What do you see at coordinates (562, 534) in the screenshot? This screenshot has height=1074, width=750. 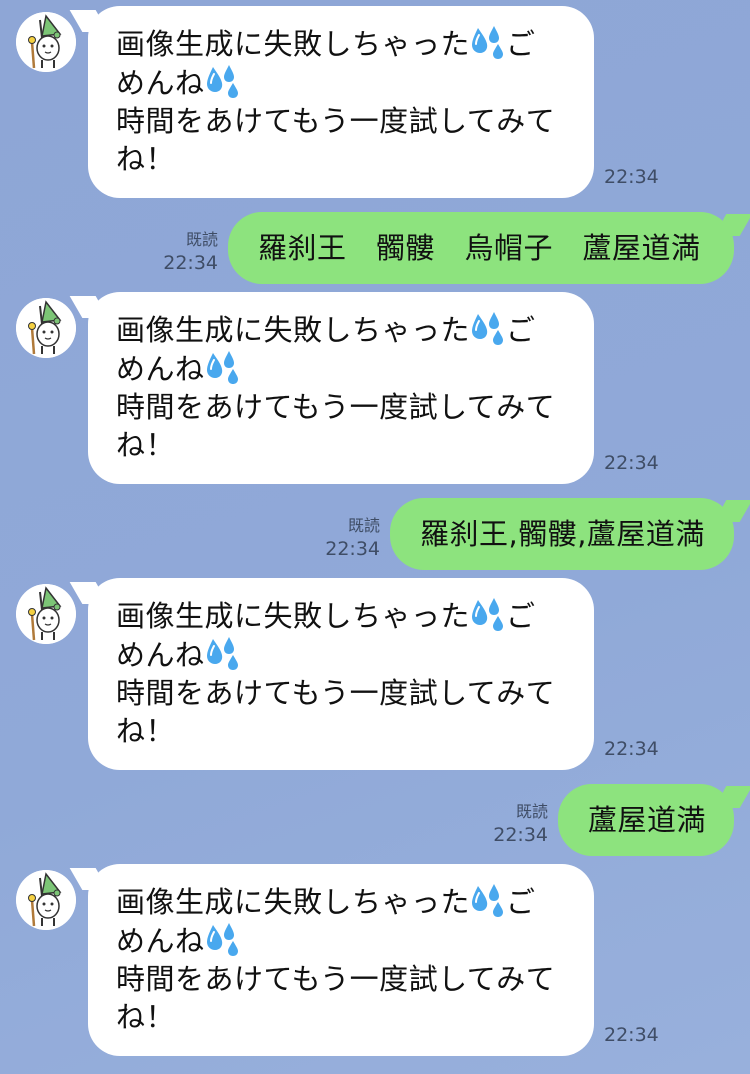 I see `outgoing-message-bubble: 羅刹王,髑髏,蘆屋道満` at bounding box center [562, 534].